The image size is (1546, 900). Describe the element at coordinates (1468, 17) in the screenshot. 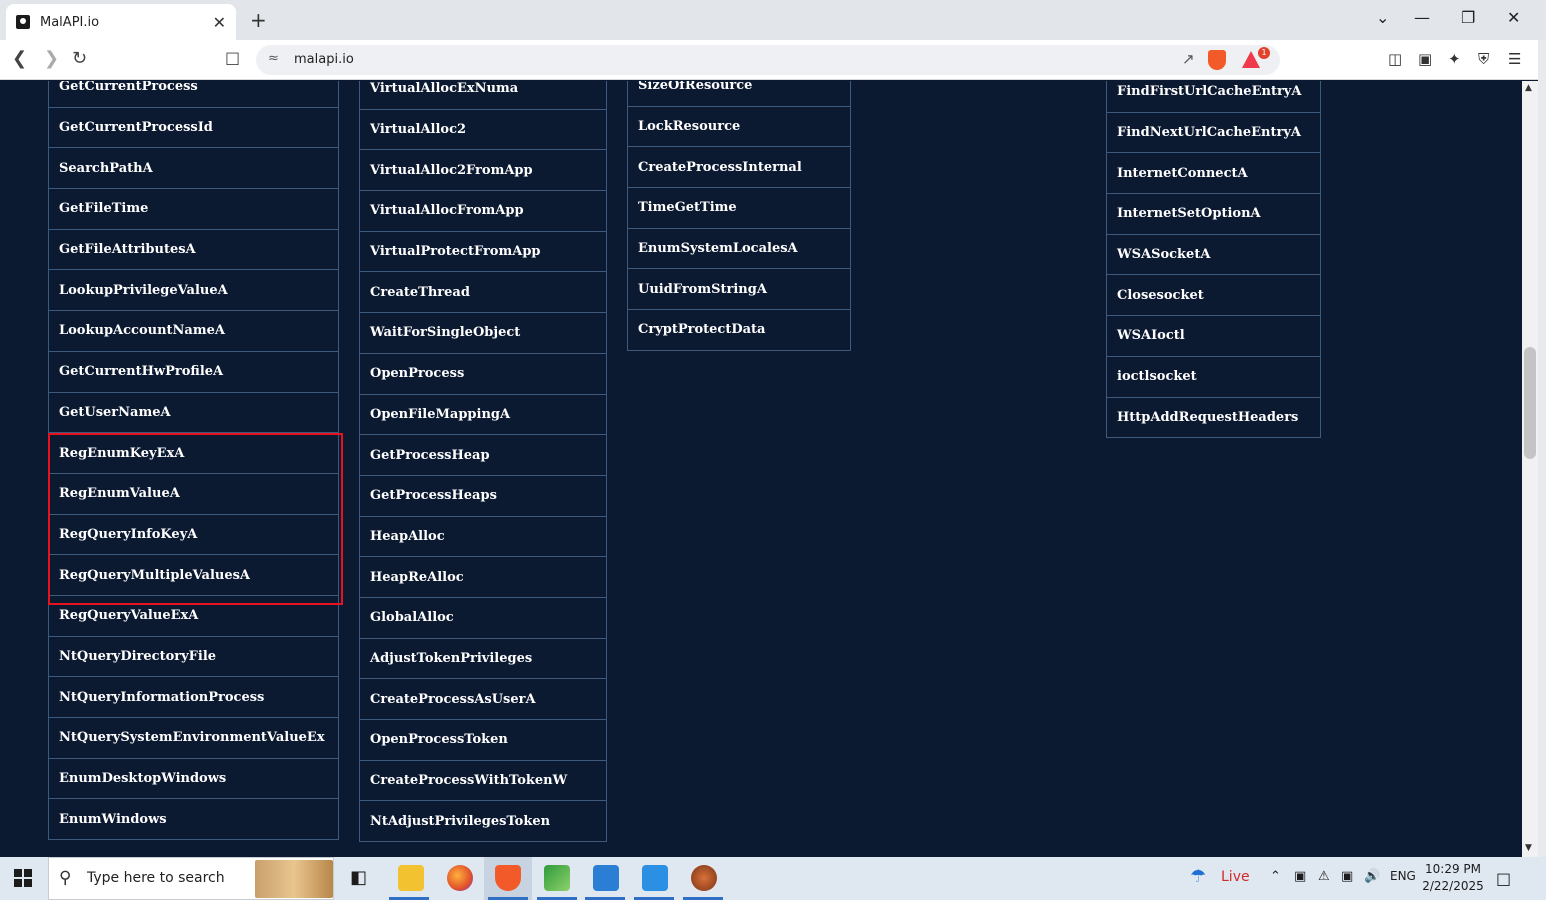

I see `restore-button: ❐` at that location.